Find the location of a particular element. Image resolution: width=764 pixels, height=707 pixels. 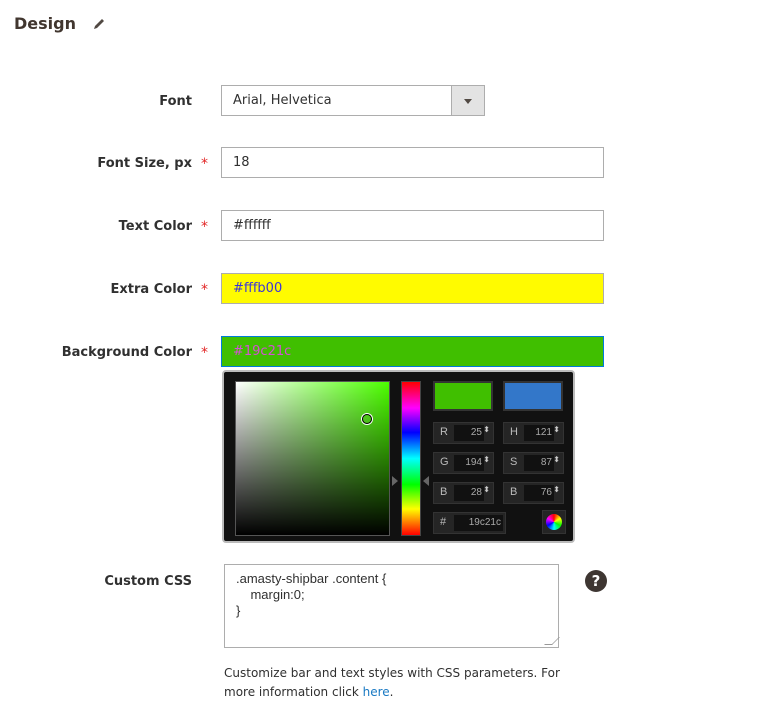

current-color-swatch is located at coordinates (533, 396).